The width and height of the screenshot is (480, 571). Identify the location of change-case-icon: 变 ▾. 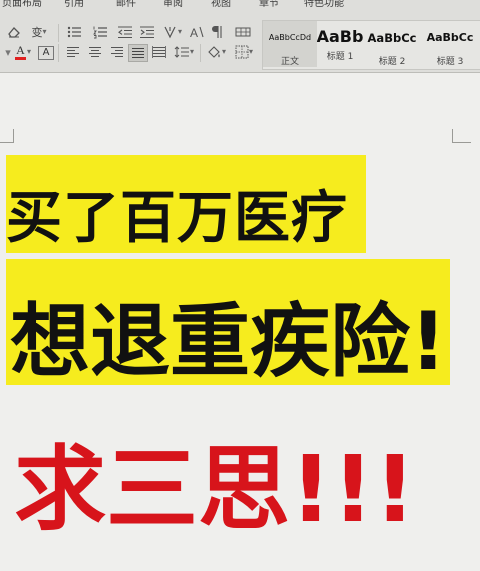
(39, 32).